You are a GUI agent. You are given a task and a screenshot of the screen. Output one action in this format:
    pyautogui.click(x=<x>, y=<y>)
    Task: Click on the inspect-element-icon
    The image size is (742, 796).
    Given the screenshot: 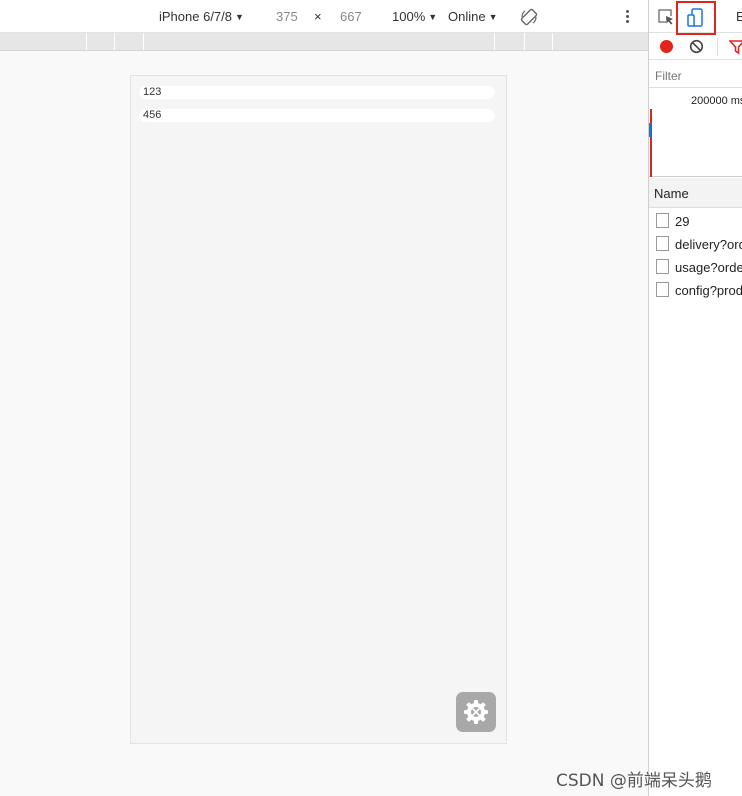 What is the action you would take?
    pyautogui.click(x=666, y=17)
    